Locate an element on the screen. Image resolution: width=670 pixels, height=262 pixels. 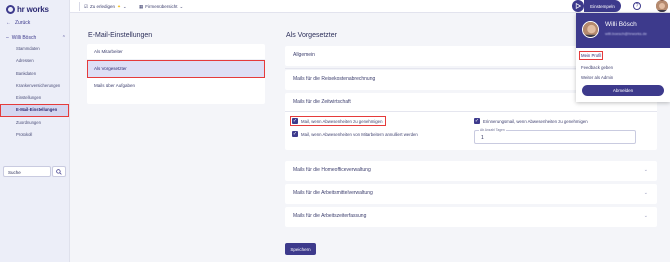
accordion-homeoffice: Mails für die Homeofficeverwaltung ⌄ is located at coordinates (471, 171).